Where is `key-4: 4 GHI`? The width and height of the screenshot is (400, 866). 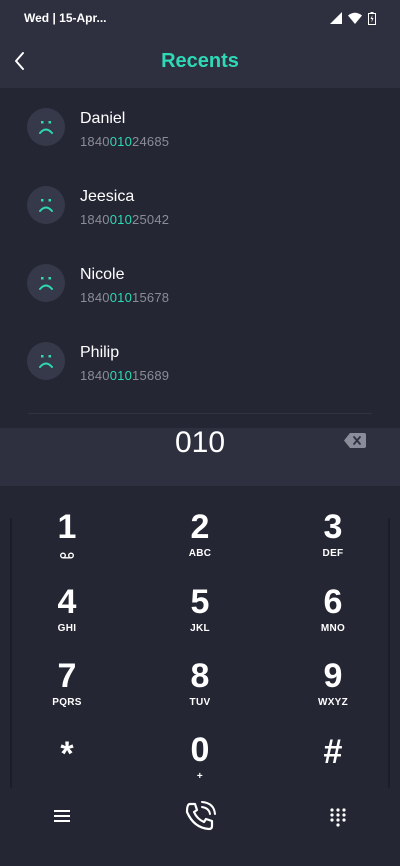
key-4: 4 GHI is located at coordinates (67, 619).